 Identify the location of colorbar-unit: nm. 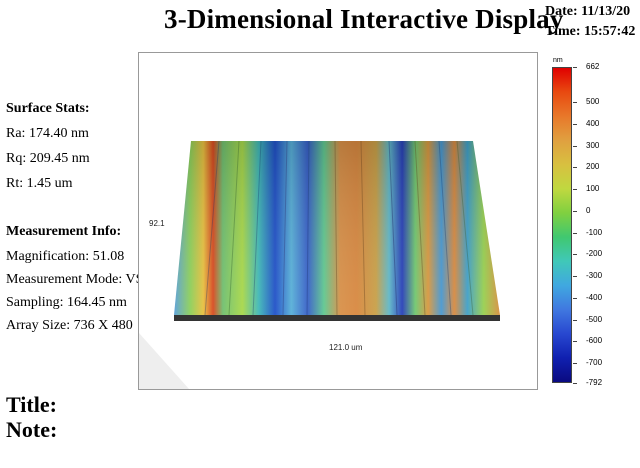
(558, 60).